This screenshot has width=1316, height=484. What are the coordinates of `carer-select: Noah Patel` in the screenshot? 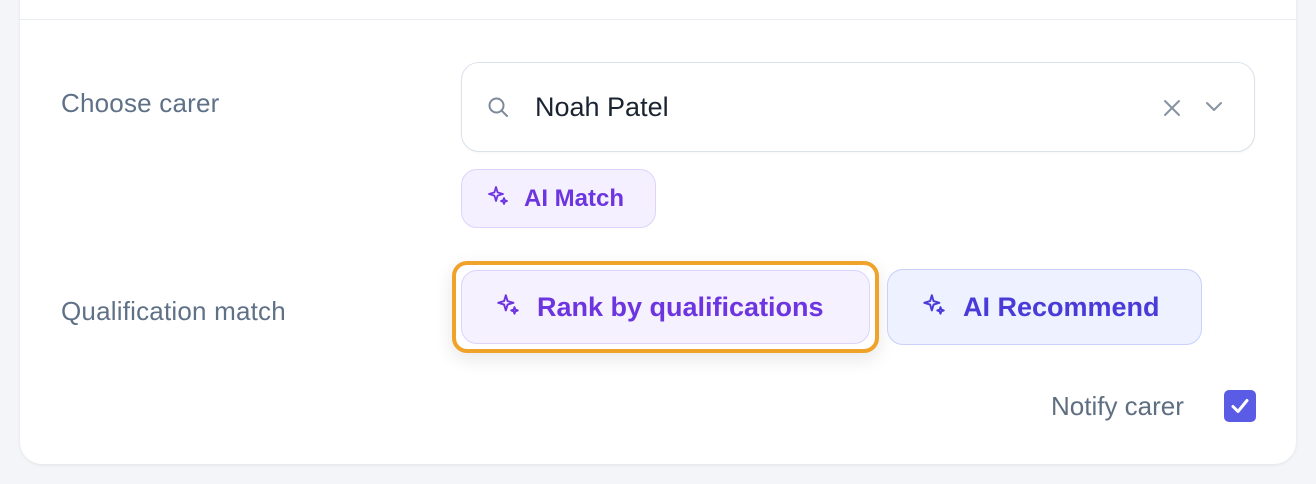 It's located at (858, 107).